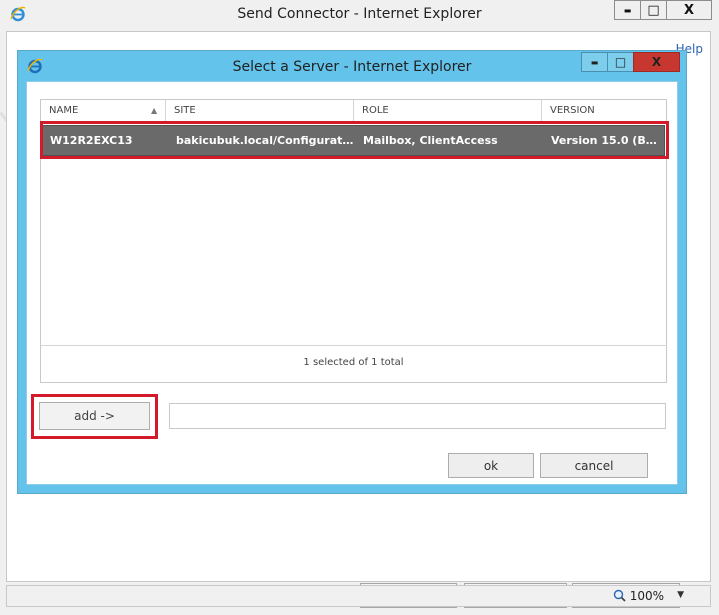 The height and width of the screenshot is (615, 719). I want to click on sort-ascending-icon: ▲, so click(154, 110).